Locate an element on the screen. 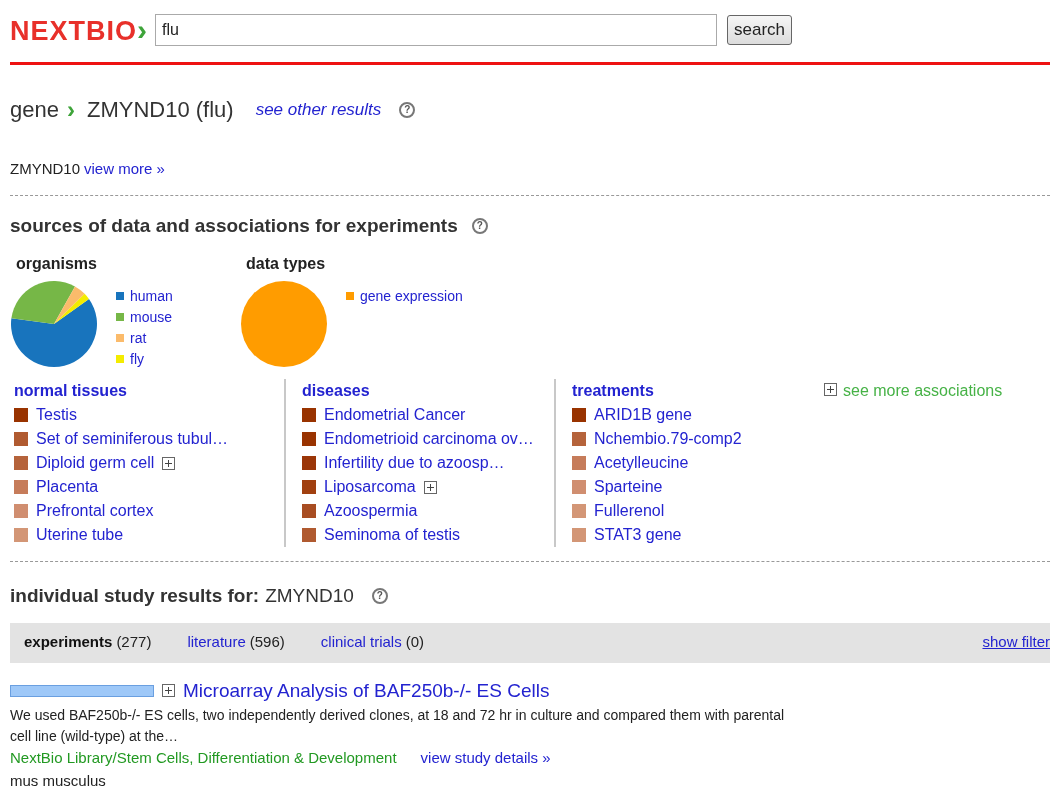 Image resolution: width=1050 pixels, height=790 pixels. study-source: NextBio Library/Stem Cells, Differentiation & Development is located at coordinates (203, 758).